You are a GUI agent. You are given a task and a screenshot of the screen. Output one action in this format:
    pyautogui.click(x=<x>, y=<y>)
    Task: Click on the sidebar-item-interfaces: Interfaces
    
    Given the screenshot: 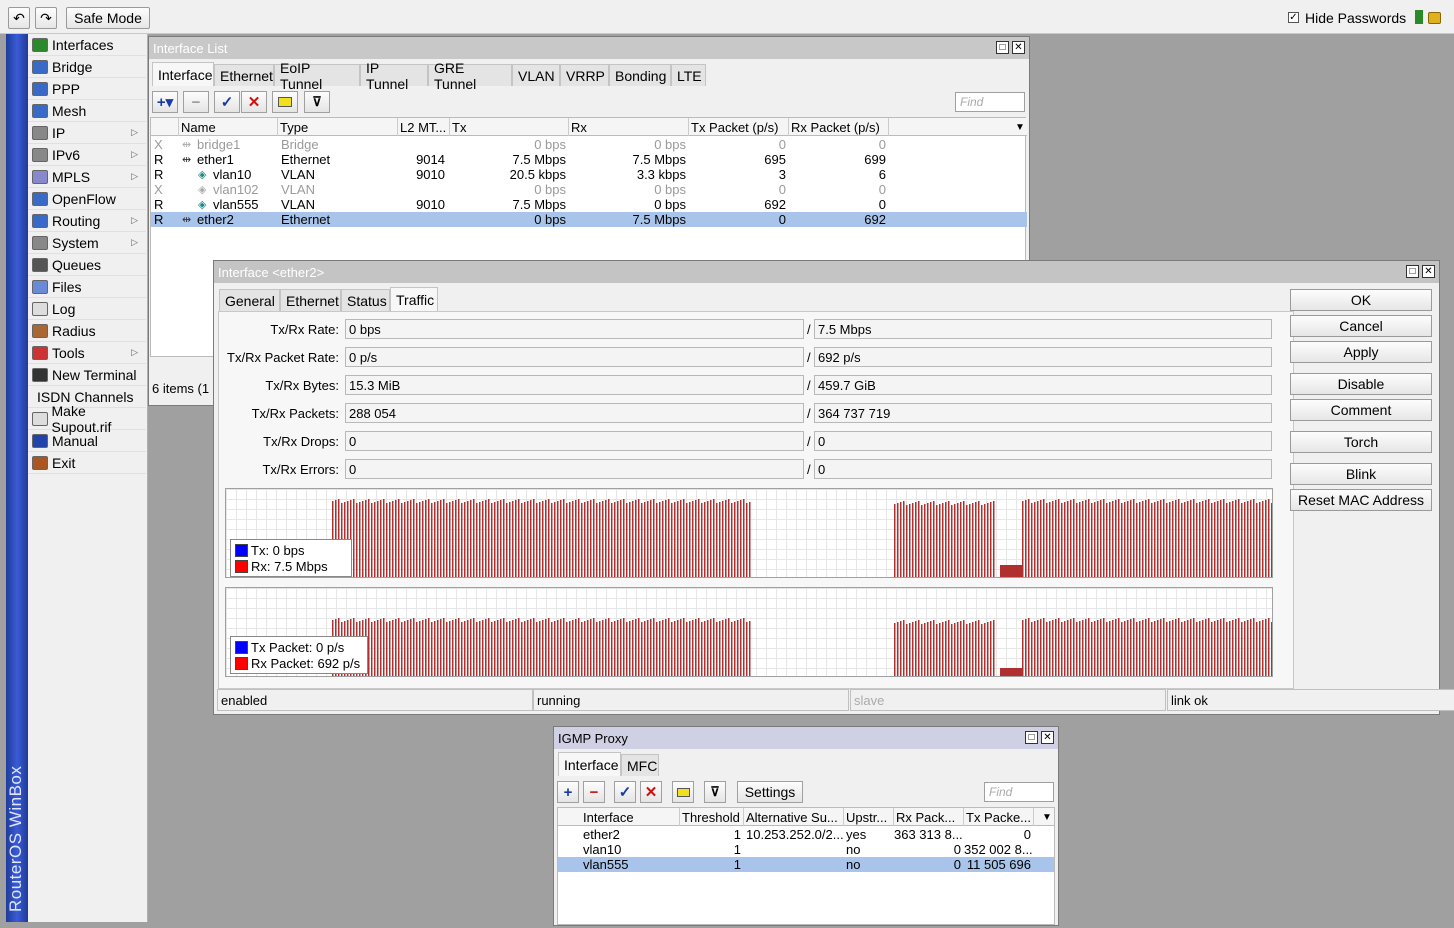 What is the action you would take?
    pyautogui.click(x=87, y=45)
    